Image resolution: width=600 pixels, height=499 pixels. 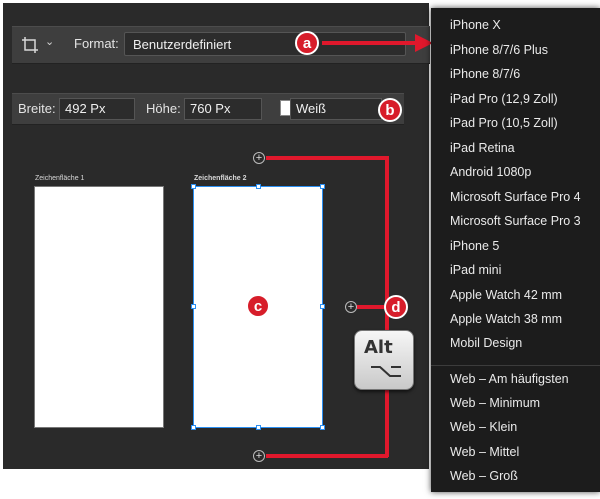 I want to click on menu-item-device: Apple Watch 38 mm, so click(x=506, y=319).